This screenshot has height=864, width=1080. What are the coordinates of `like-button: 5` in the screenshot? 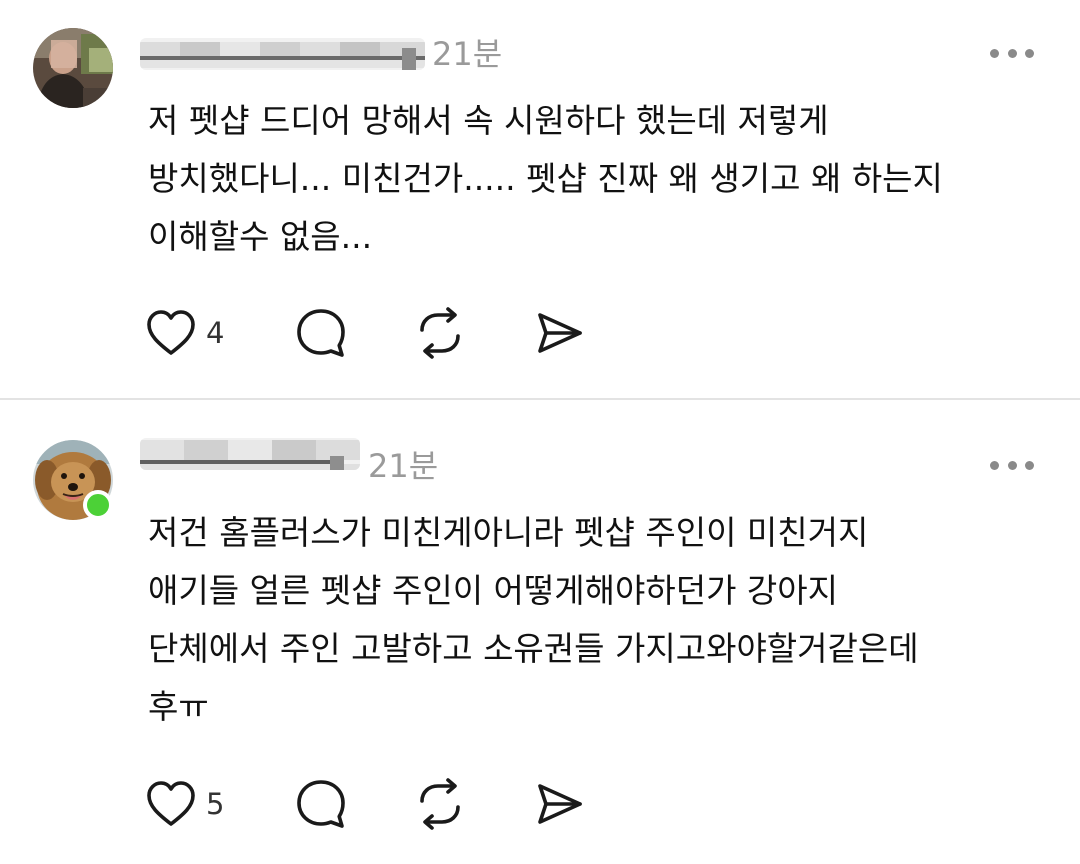 It's located at (184, 804).